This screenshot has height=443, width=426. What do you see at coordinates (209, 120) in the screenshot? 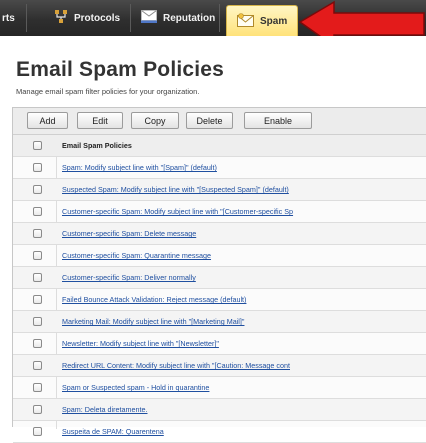
I see `delete-button: Delete` at bounding box center [209, 120].